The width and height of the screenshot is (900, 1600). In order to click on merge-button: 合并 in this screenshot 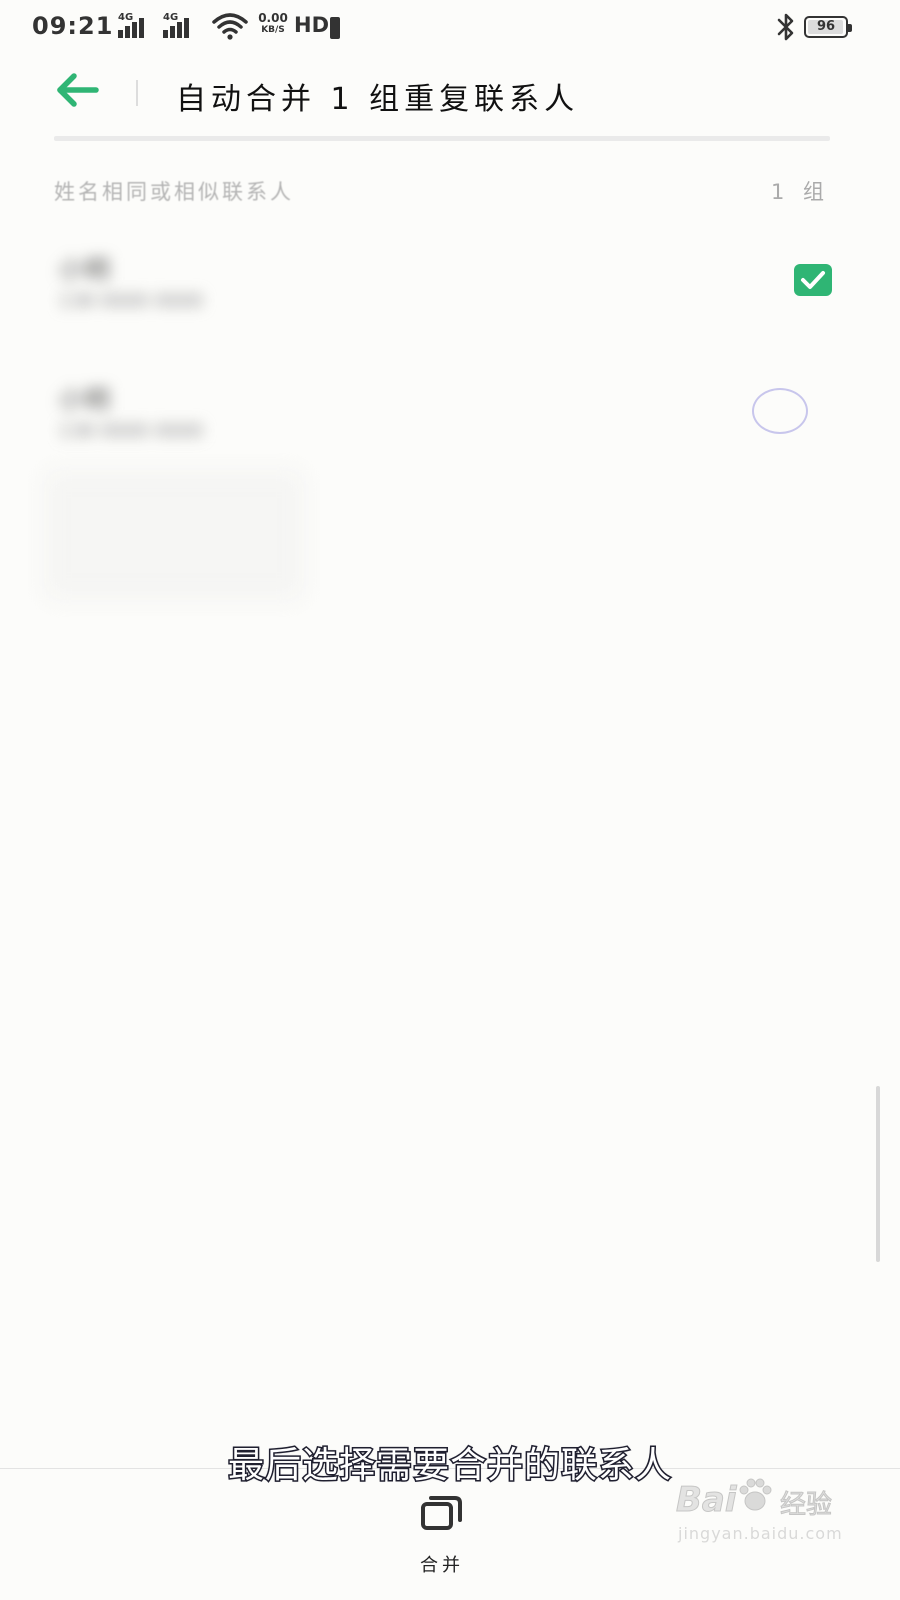, I will do `click(442, 1541)`.